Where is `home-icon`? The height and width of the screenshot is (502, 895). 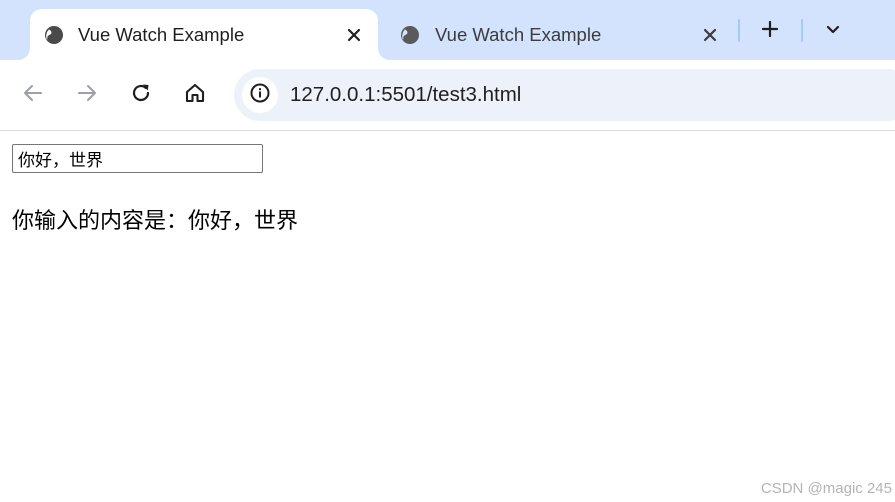 home-icon is located at coordinates (195, 95).